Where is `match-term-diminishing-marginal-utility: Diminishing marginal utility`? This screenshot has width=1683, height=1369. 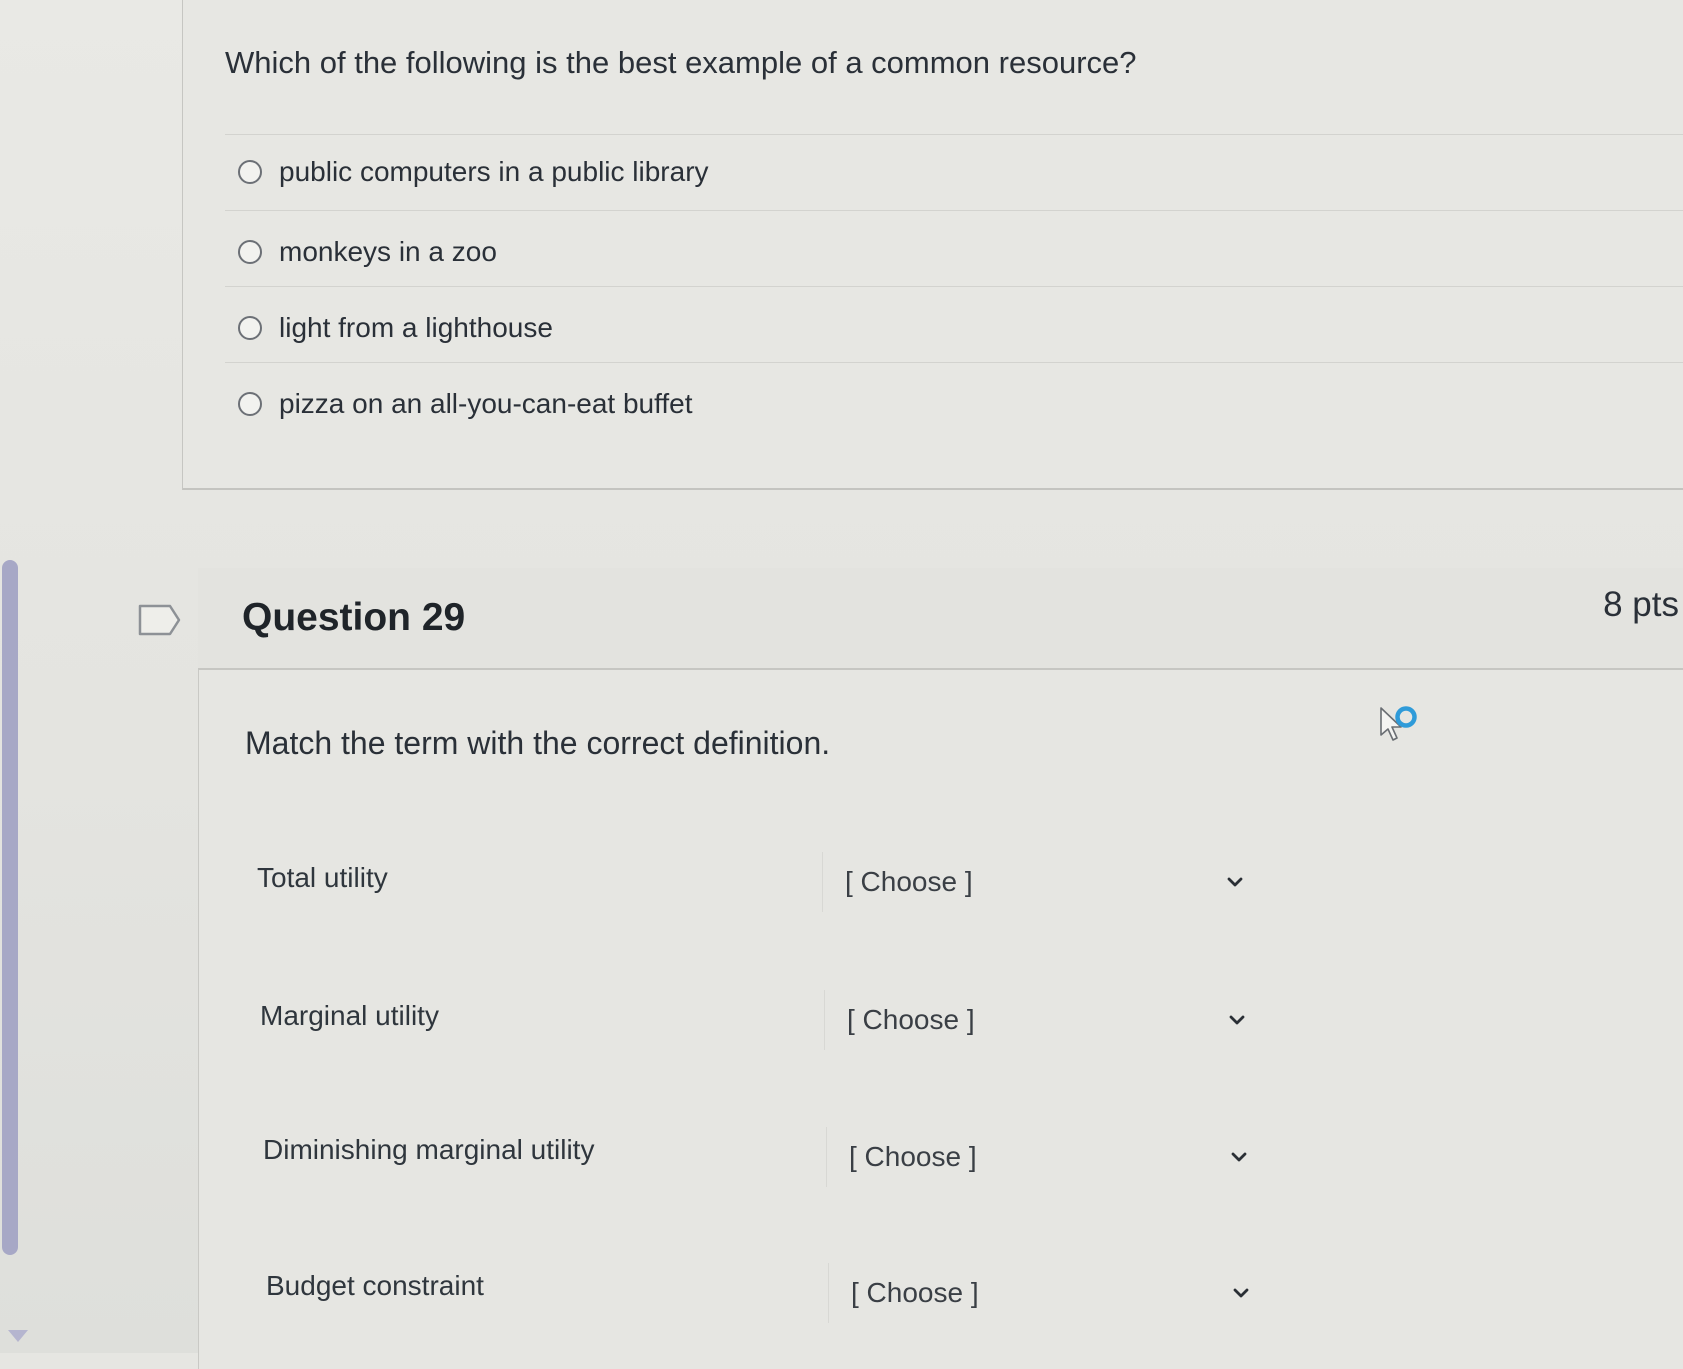 match-term-diminishing-marginal-utility: Diminishing marginal utility is located at coordinates (429, 1149).